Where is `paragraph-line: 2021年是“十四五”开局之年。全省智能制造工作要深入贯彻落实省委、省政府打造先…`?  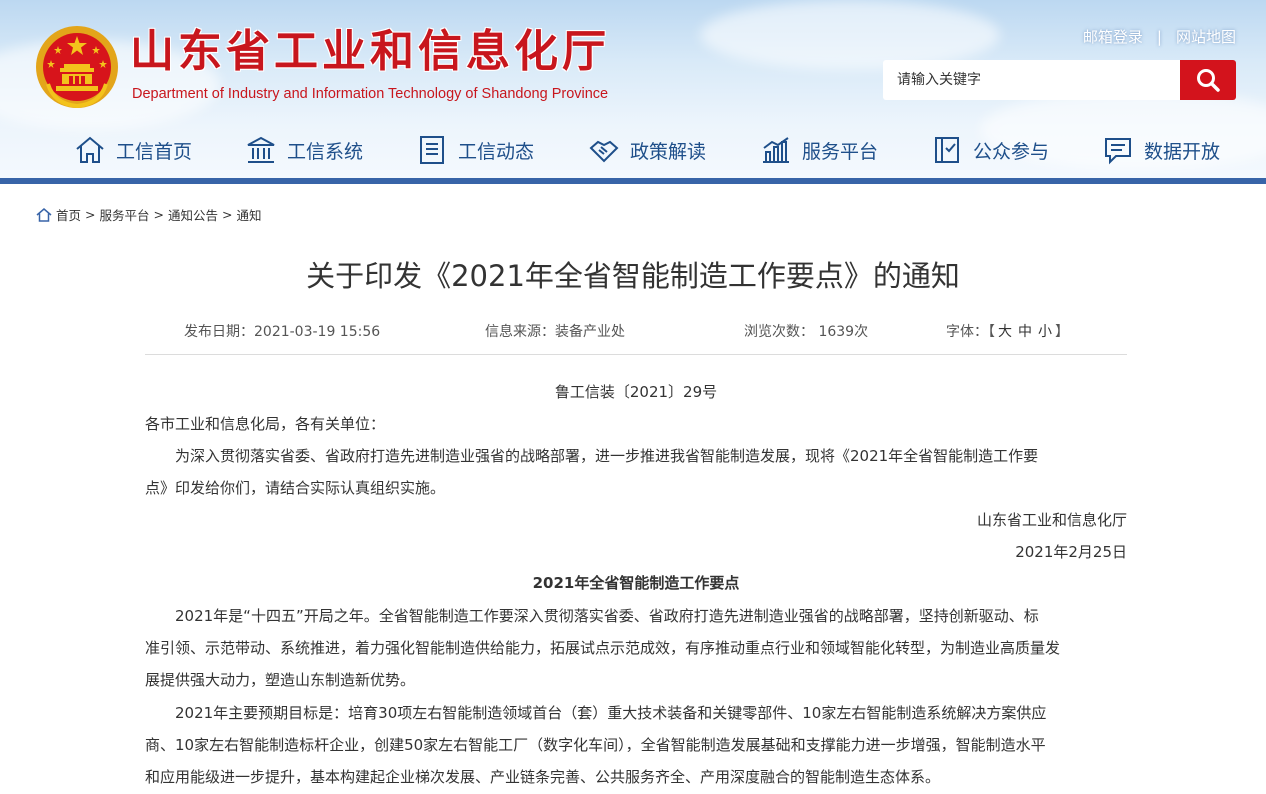 paragraph-line: 2021年是“十四五”开局之年。全省智能制造工作要深入贯彻落实省委、省政府打造先… is located at coordinates (607, 616).